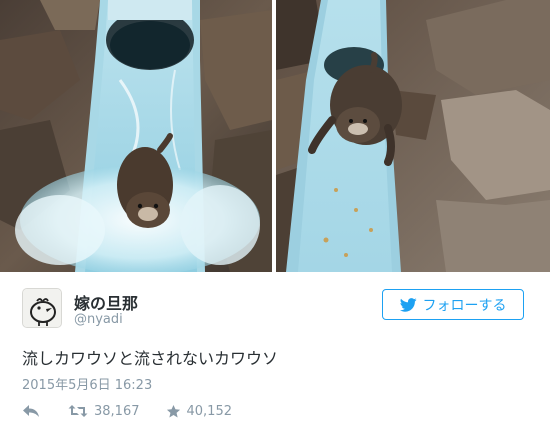  Describe the element at coordinates (150, 358) in the screenshot. I see `tweet-text: 流しカワウソと流されないカワウソ` at that location.